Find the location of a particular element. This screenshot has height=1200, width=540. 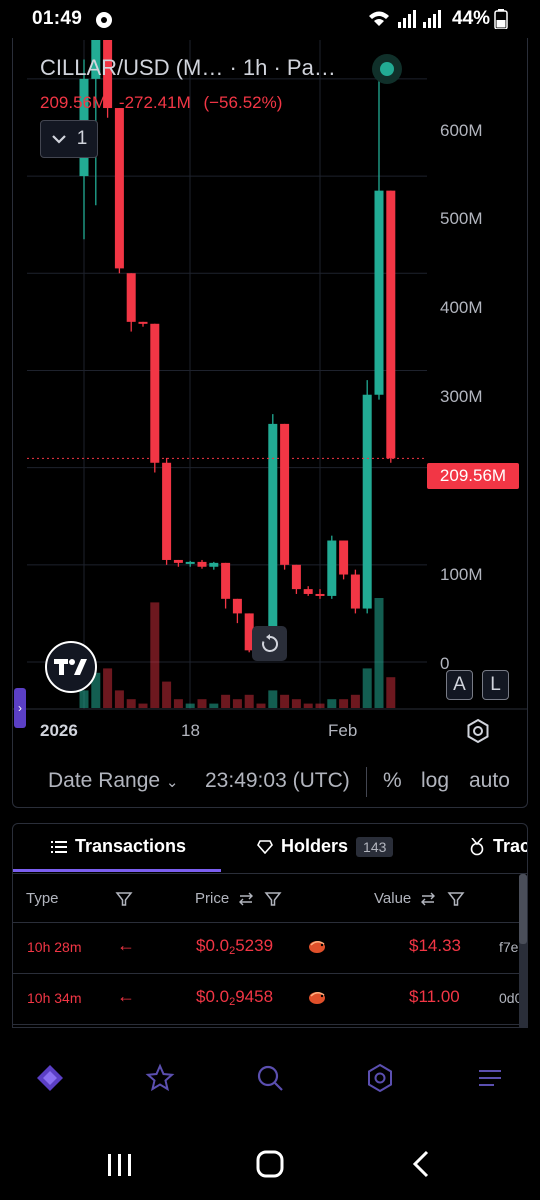

table-scrollbar is located at coordinates (523, 950).